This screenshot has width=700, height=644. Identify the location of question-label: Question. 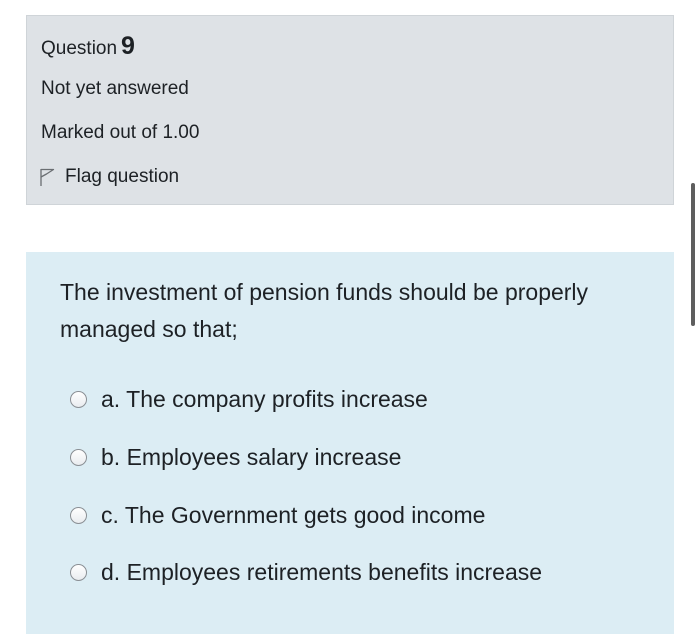
(79, 48).